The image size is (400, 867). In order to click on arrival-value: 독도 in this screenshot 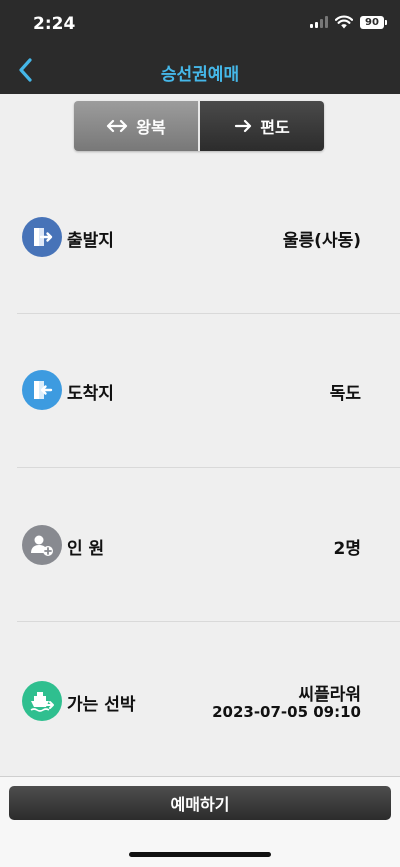, I will do `click(345, 394)`.